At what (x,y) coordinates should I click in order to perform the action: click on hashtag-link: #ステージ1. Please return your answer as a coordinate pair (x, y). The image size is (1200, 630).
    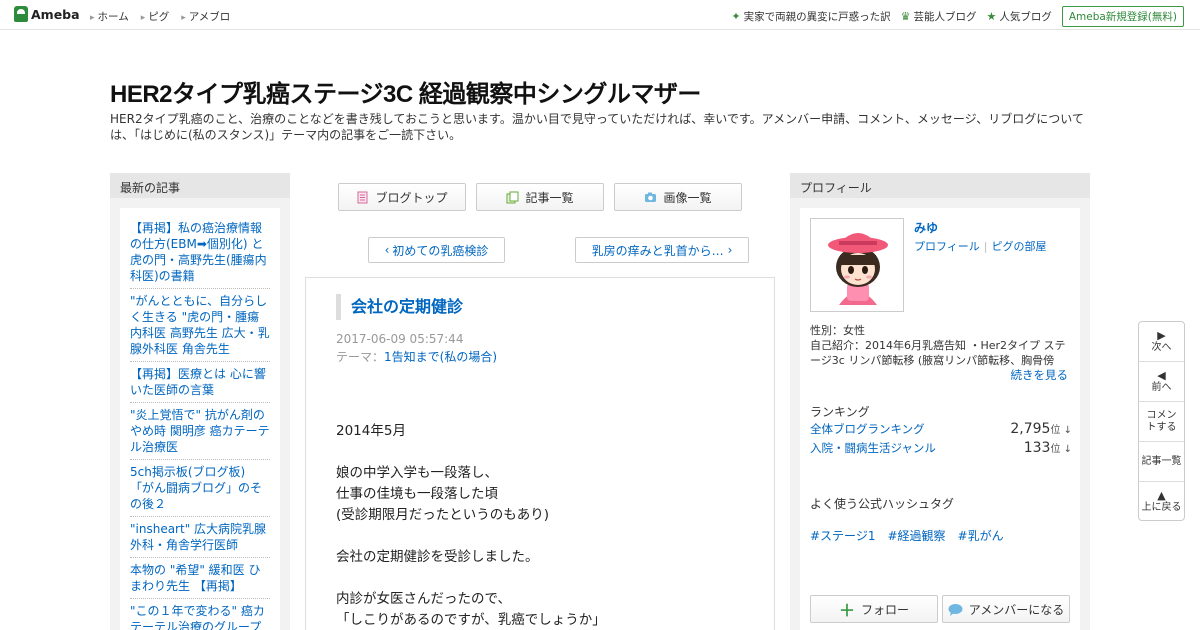
    Looking at the image, I should click on (842, 535).